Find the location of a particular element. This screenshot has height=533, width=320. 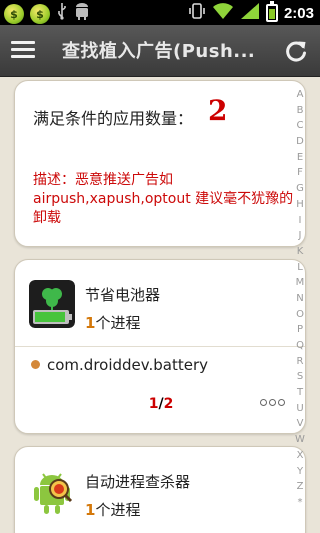

app-name: 自动进程查杀器 is located at coordinates (138, 482).